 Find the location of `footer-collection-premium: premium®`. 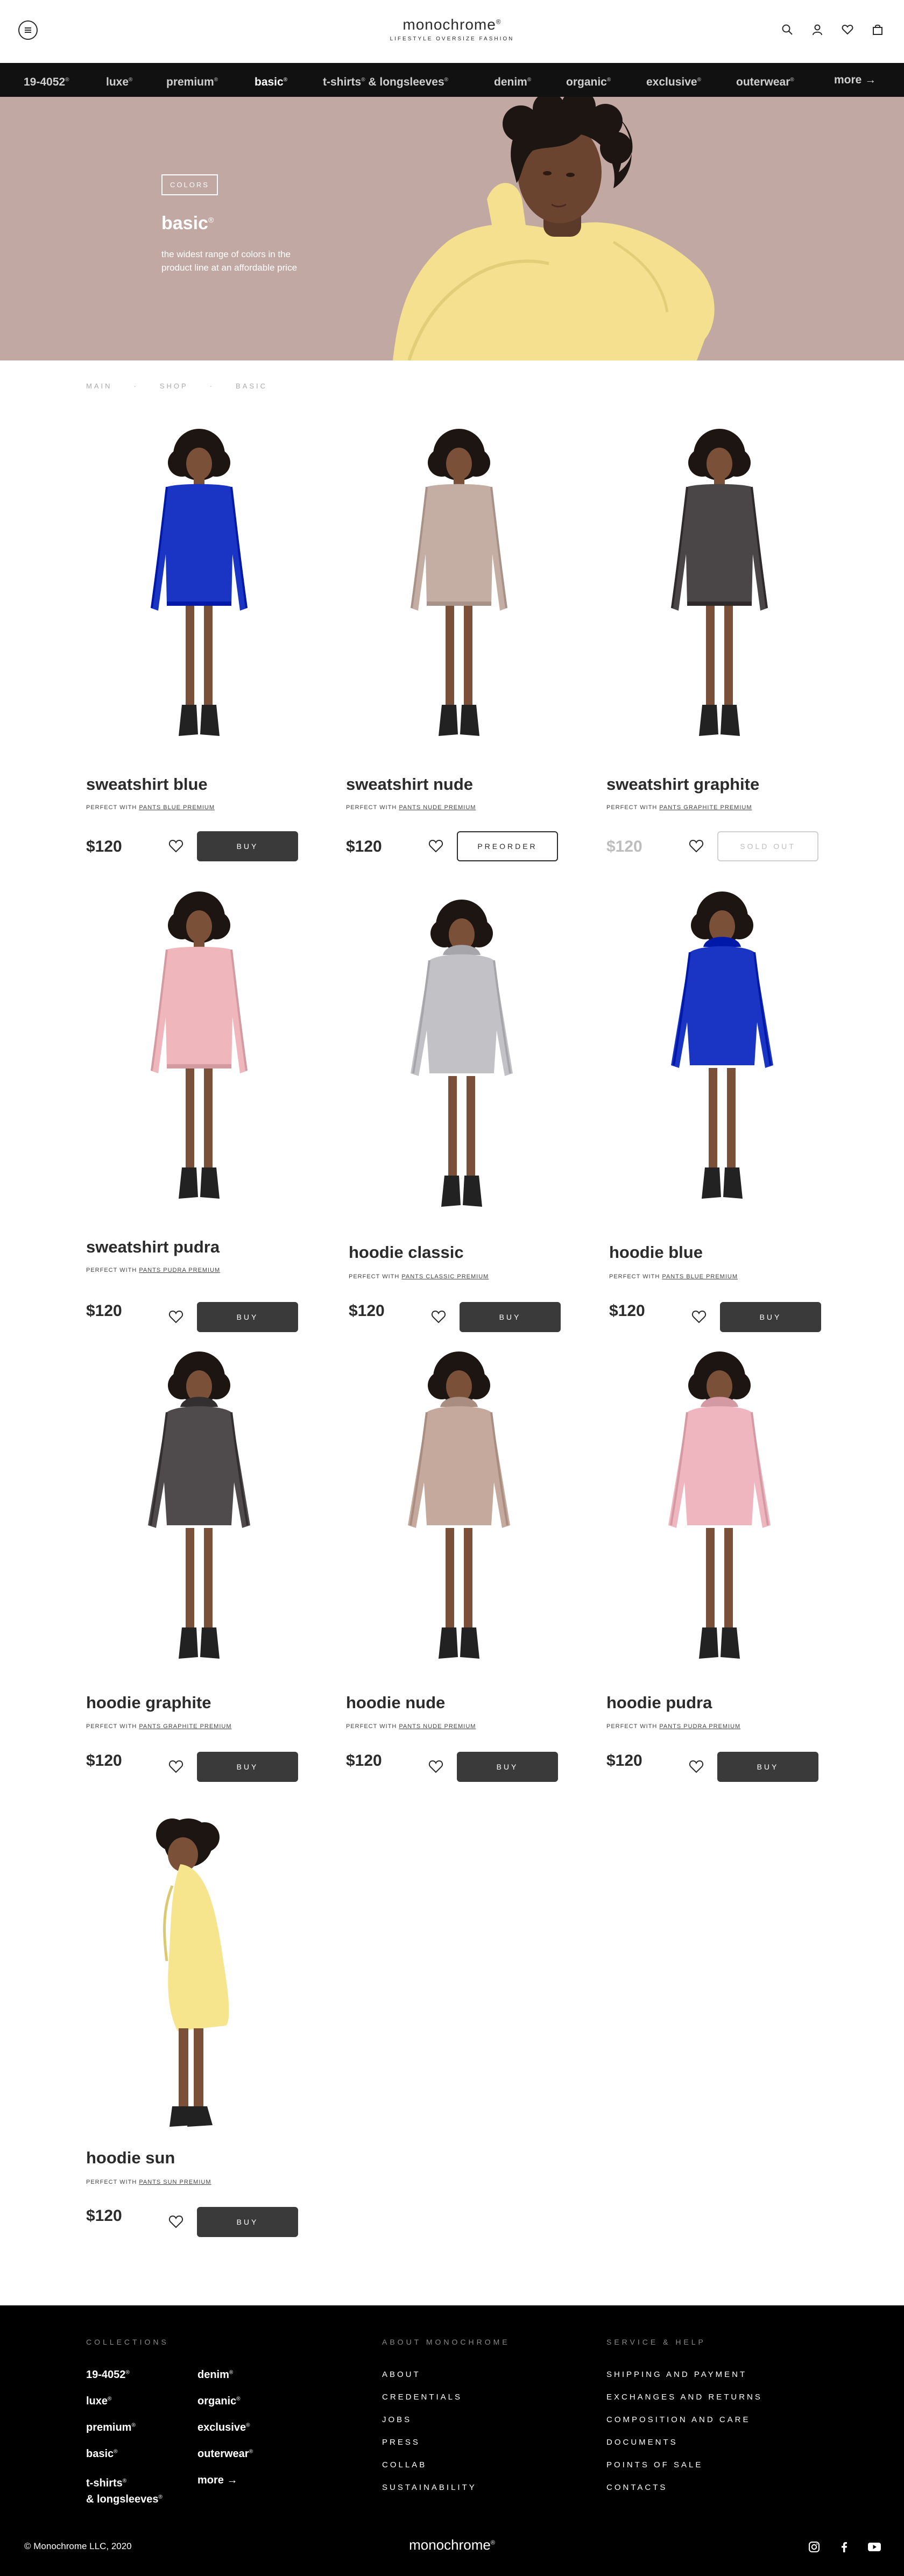

footer-collection-premium: premium® is located at coordinates (111, 2428).